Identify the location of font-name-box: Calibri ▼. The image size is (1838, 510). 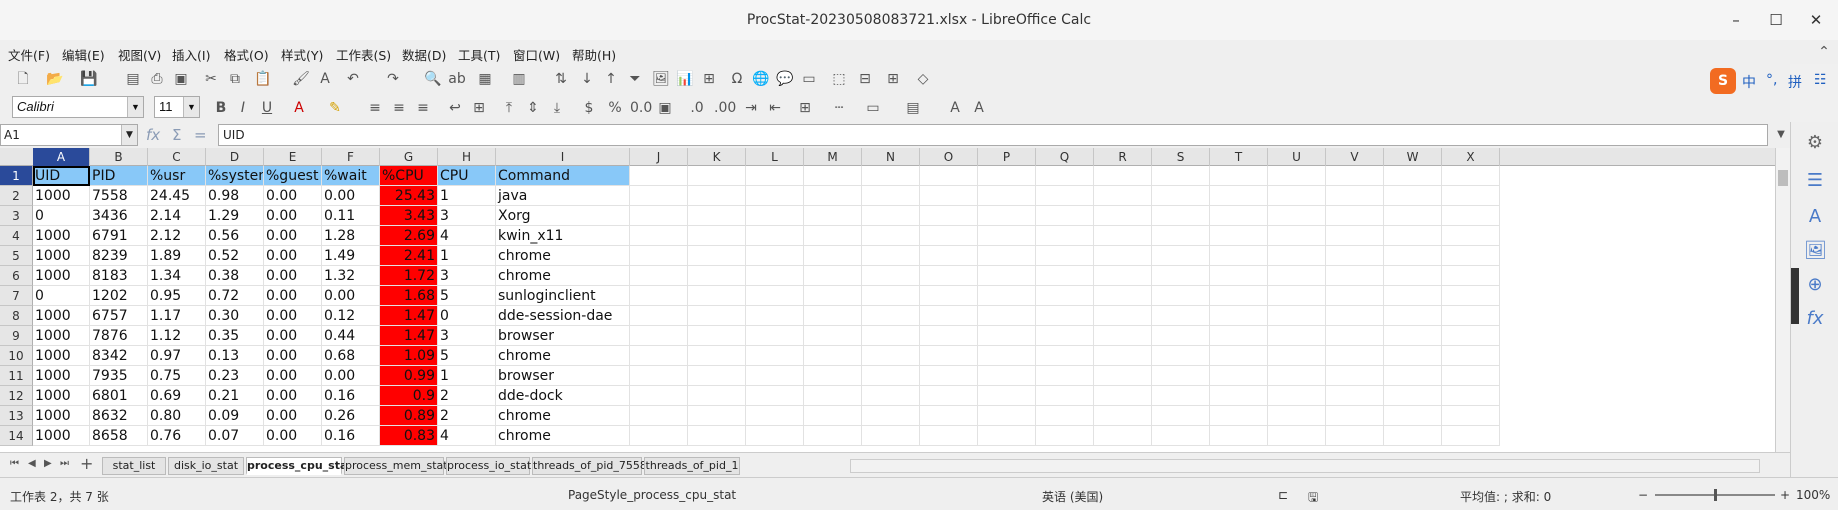
(78, 107).